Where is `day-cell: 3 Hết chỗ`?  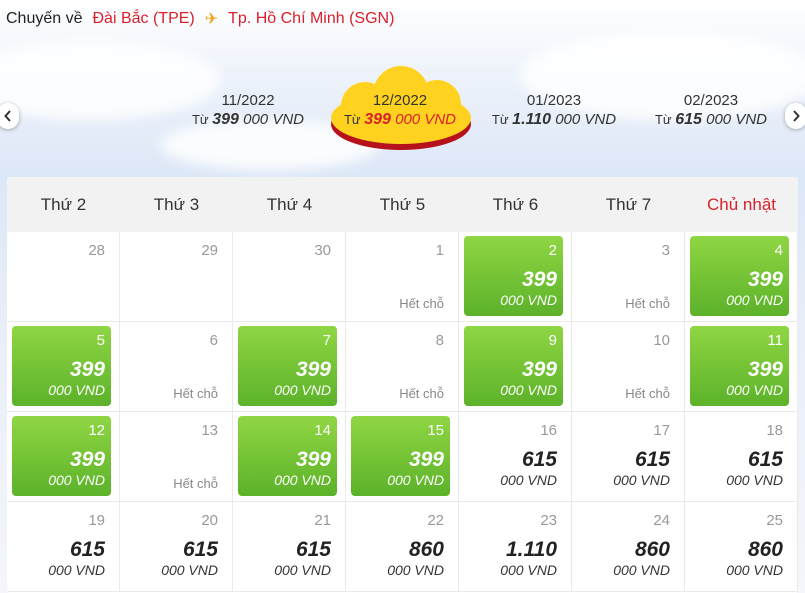
day-cell: 3 Hết chỗ is located at coordinates (628, 277).